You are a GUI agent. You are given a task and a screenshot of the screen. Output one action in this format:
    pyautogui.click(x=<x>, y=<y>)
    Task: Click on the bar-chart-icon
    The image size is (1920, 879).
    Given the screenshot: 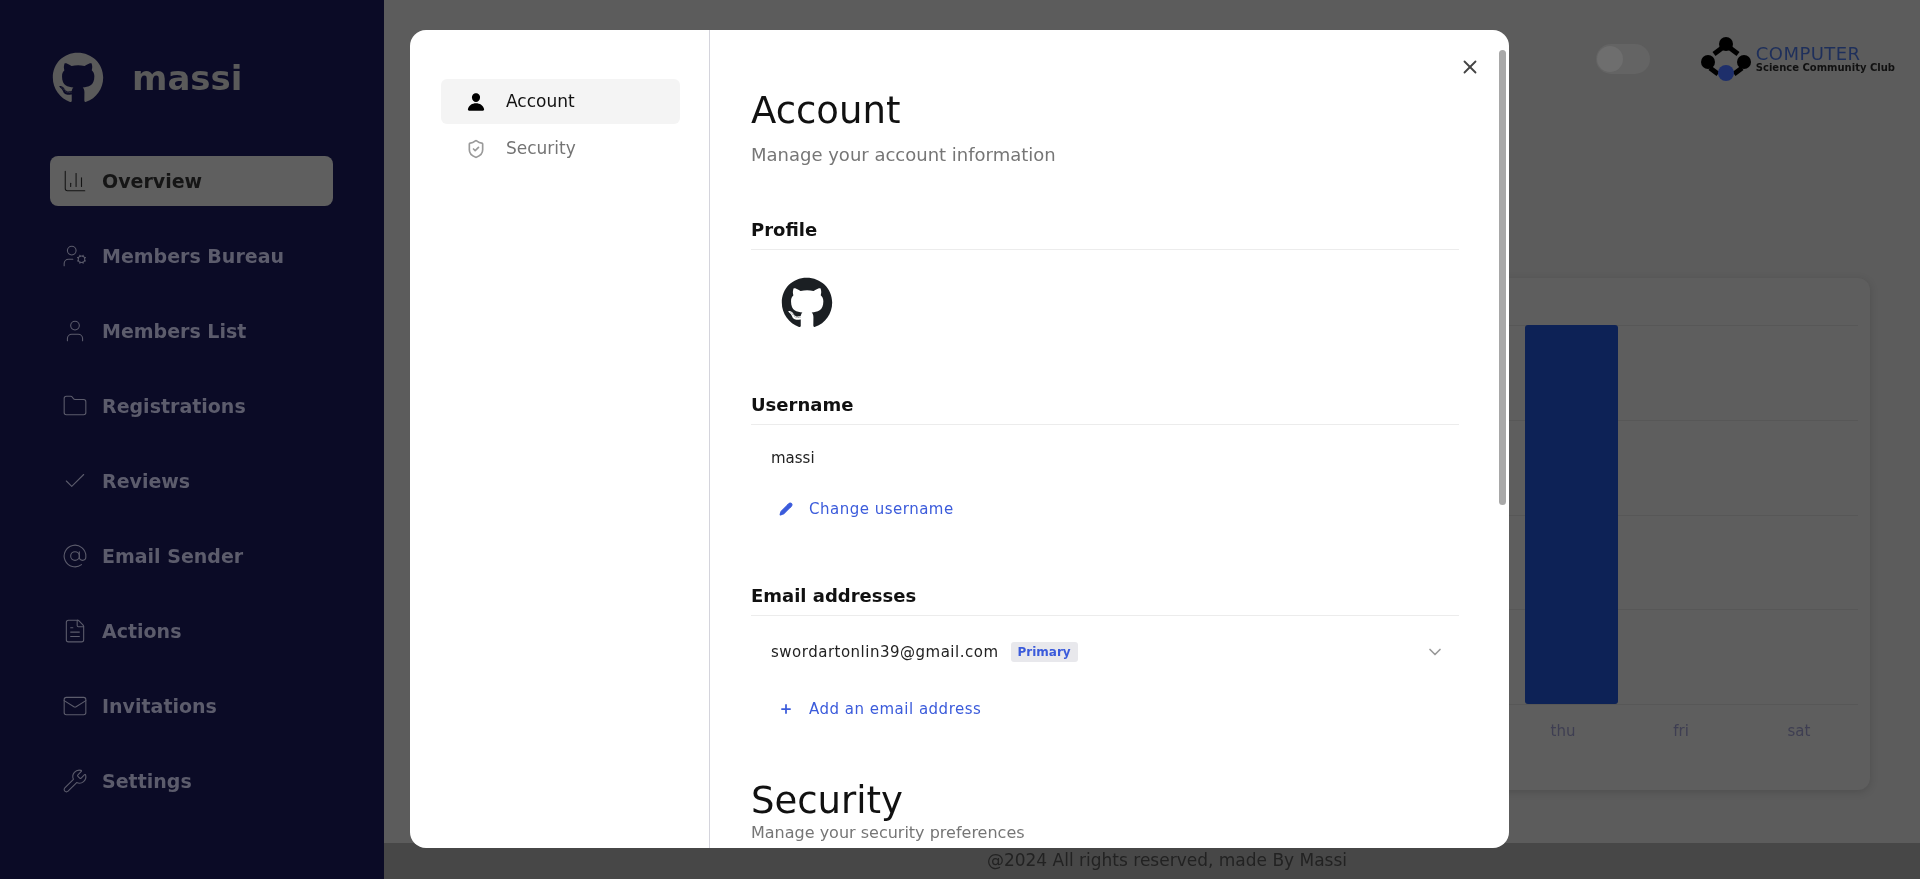 What is the action you would take?
    pyautogui.click(x=75, y=181)
    